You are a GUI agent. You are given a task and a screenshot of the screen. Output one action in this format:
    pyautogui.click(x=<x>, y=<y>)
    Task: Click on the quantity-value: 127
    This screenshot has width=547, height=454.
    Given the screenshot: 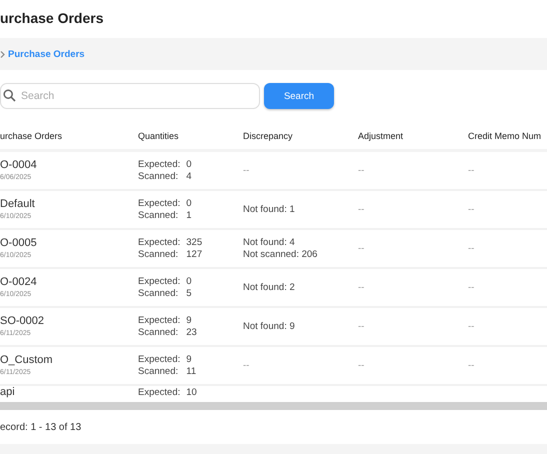 What is the action you would take?
    pyautogui.click(x=195, y=254)
    